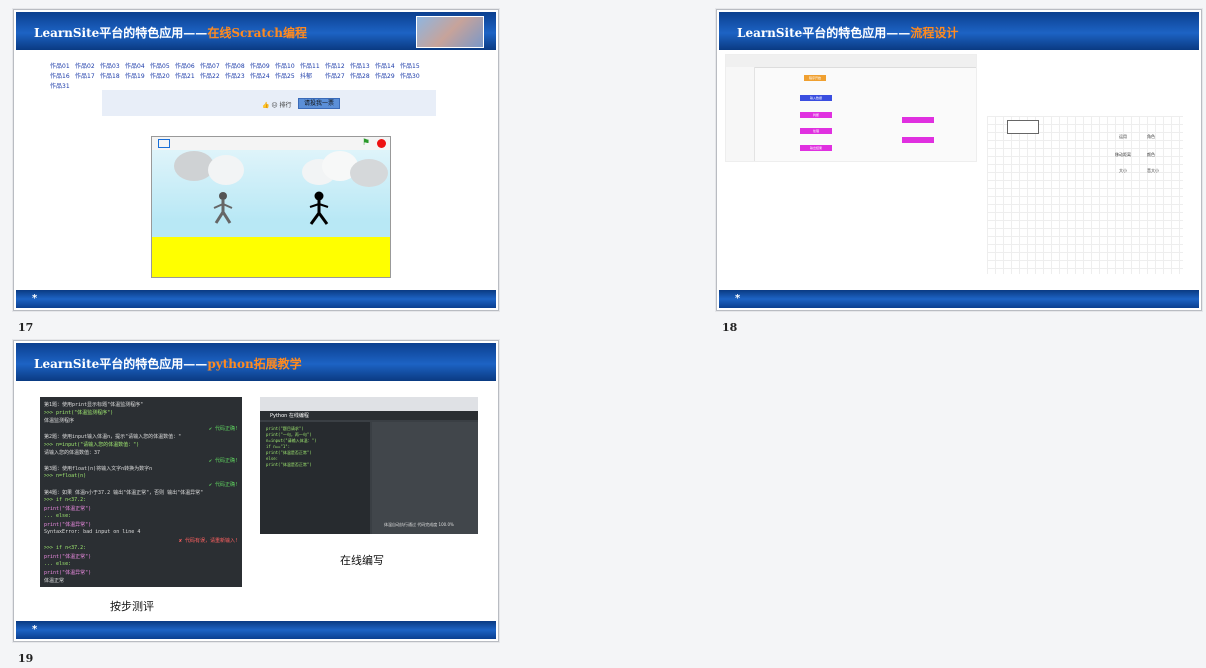 The image size is (1206, 668). I want to click on code-line: ✔ 代码正确!, so click(223, 485).